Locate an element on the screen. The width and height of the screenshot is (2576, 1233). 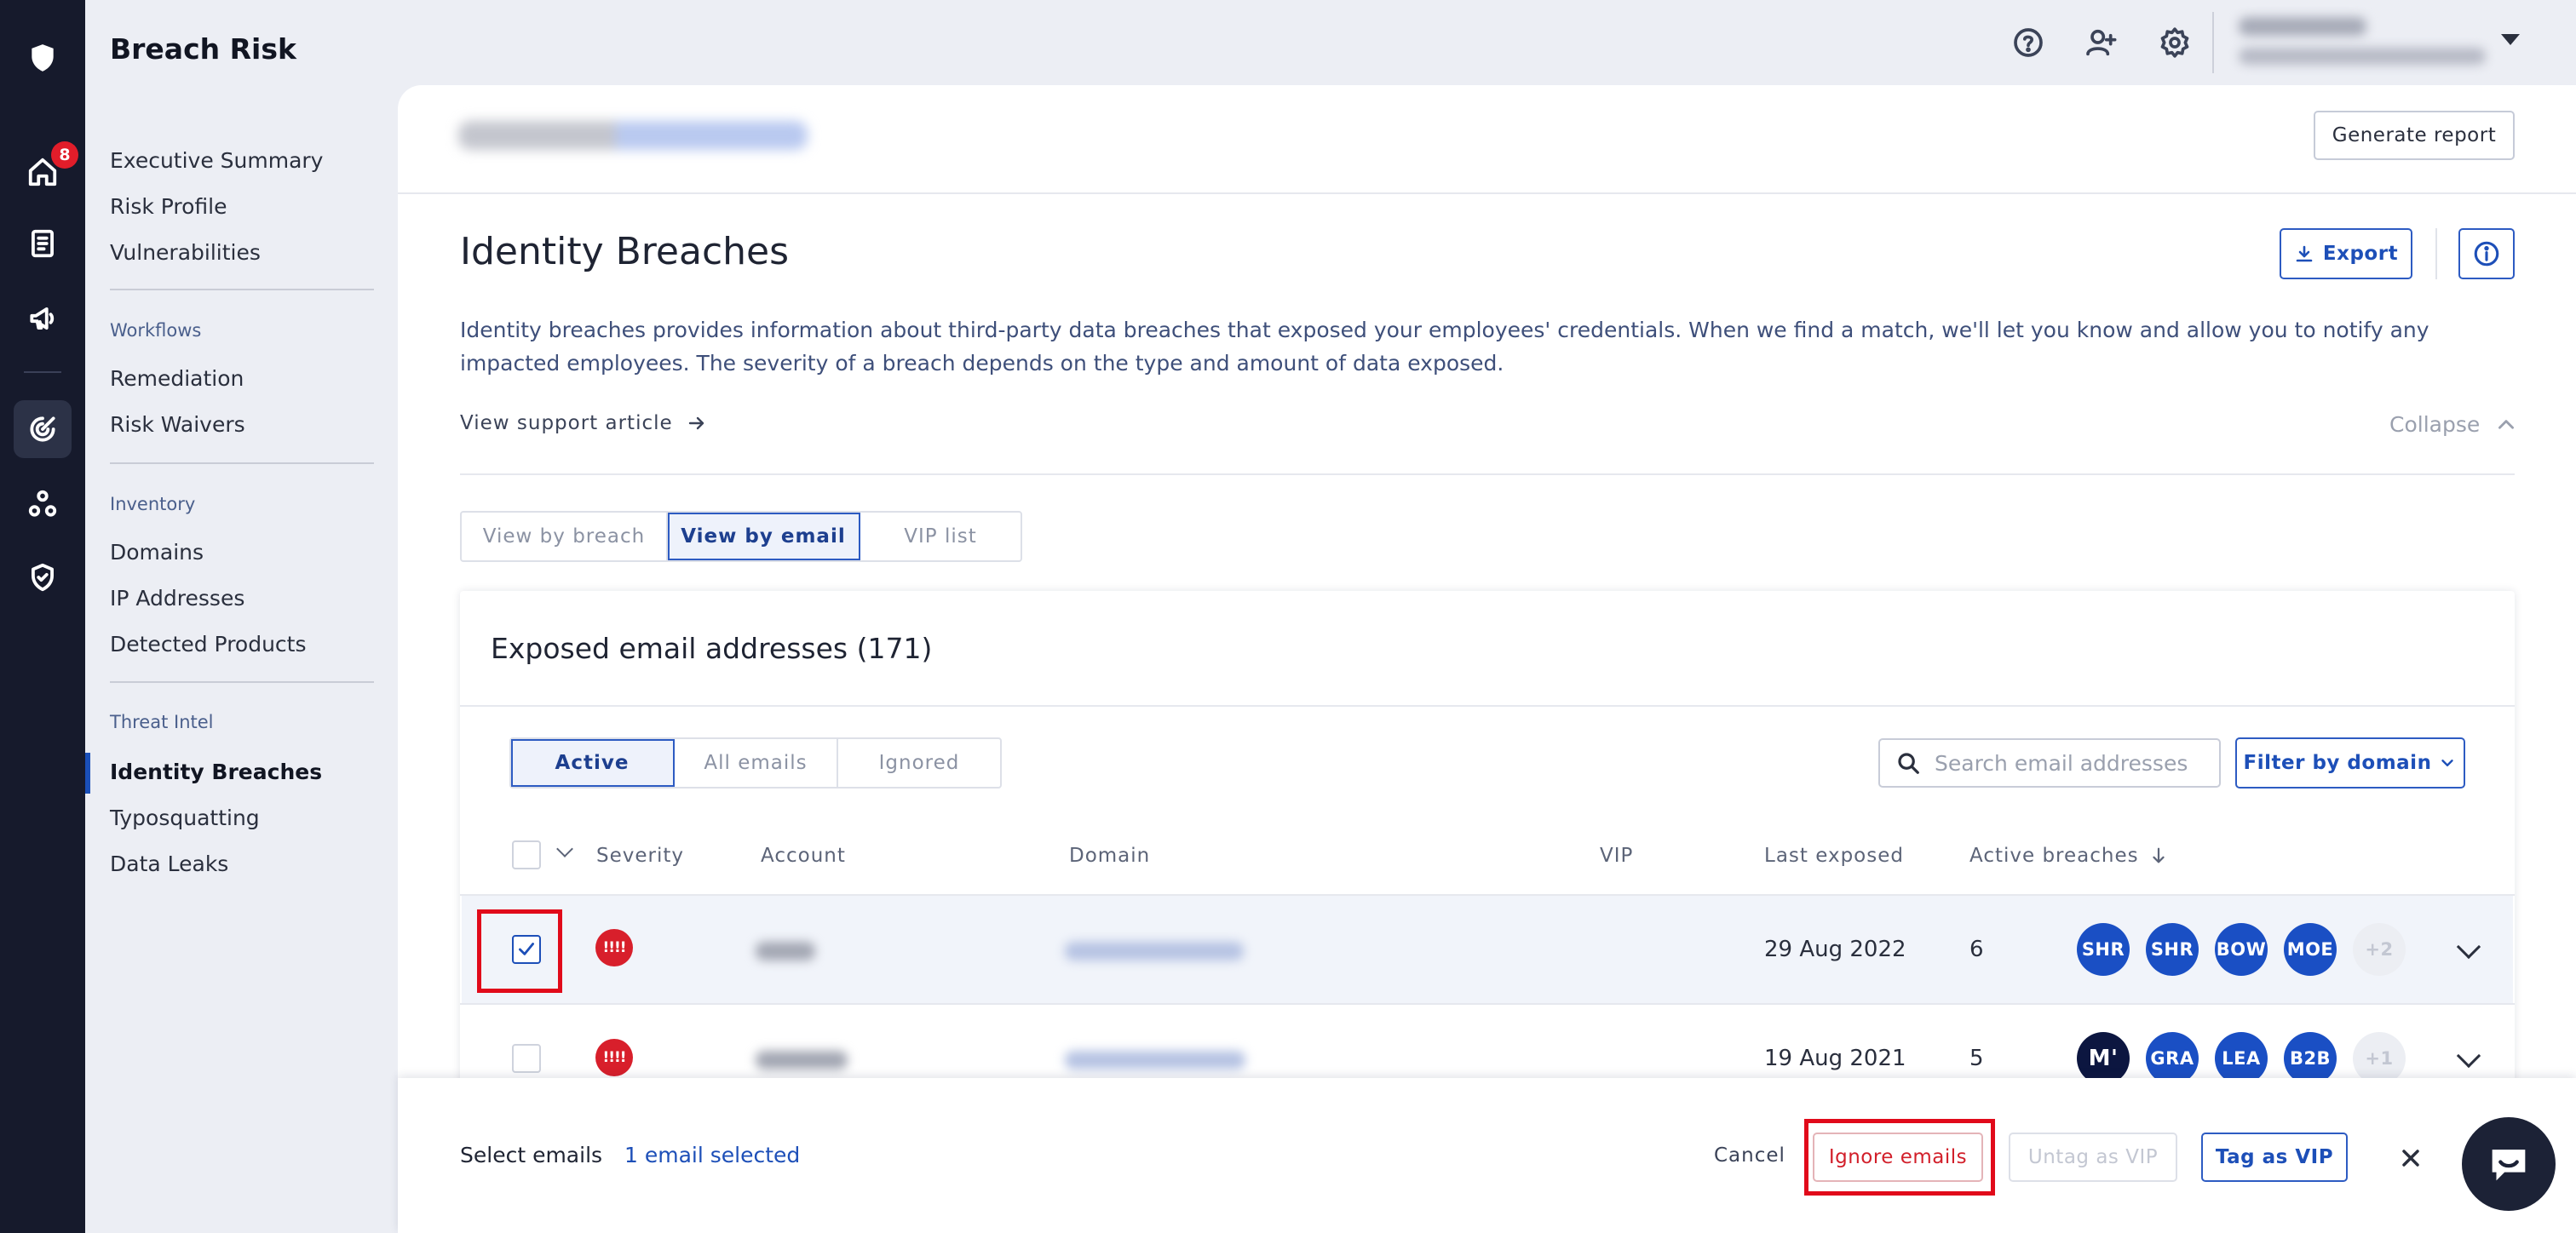
info-icon is located at coordinates (2487, 254).